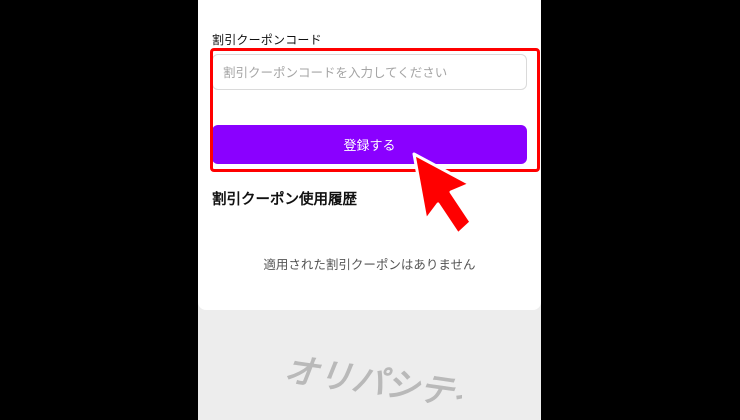 The height and width of the screenshot is (420, 740). Describe the element at coordinates (369, 144) in the screenshot. I see `register-button: 登録する` at that location.